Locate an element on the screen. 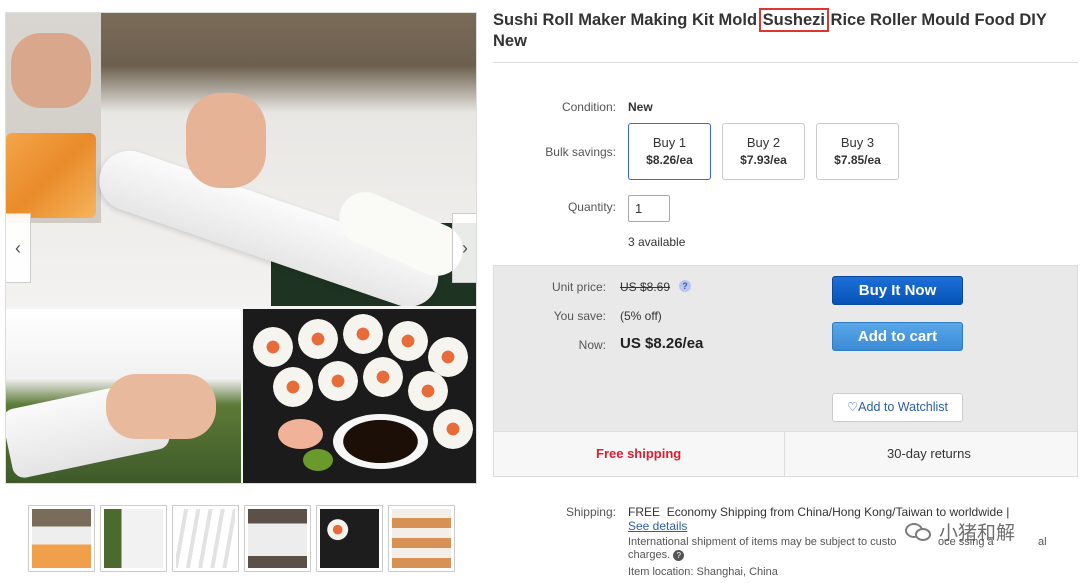 The width and height of the screenshot is (1080, 583). price-box-footer is located at coordinates (785, 454).